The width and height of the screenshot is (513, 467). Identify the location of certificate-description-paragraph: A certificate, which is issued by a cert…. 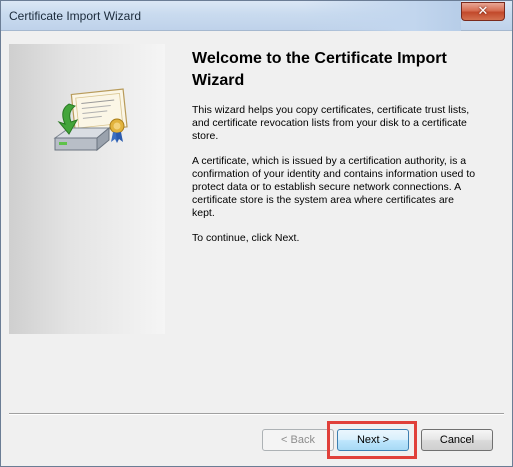
(334, 187).